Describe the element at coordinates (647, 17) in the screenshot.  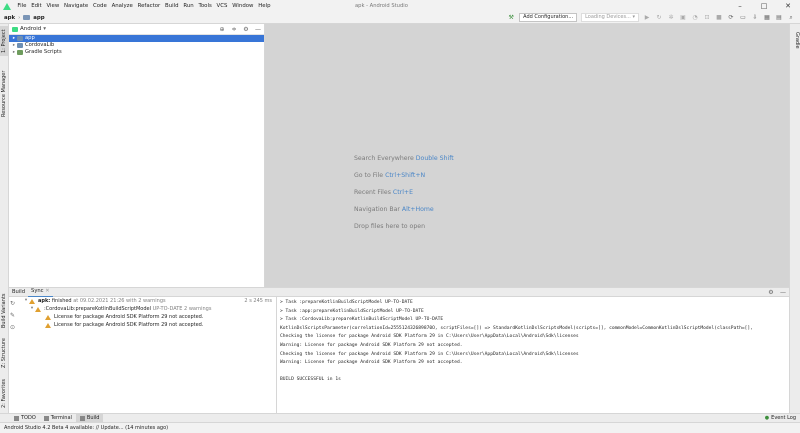
I see `run-icon: ▶` at that location.